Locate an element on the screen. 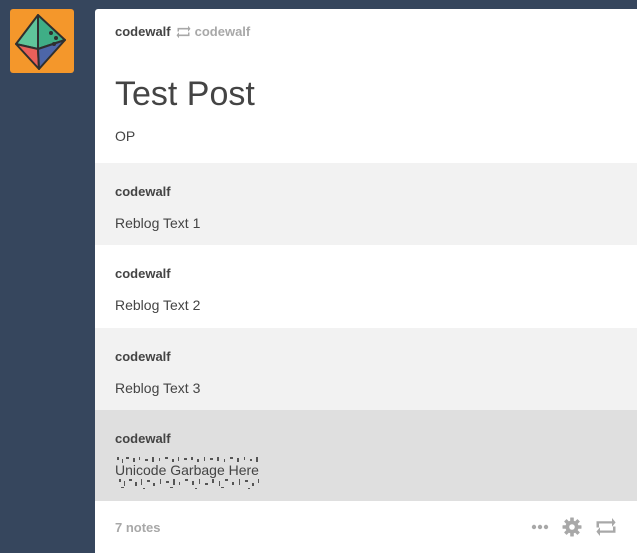 This screenshot has width=637, height=553. octahedron-logo-icon is located at coordinates (40, 42).